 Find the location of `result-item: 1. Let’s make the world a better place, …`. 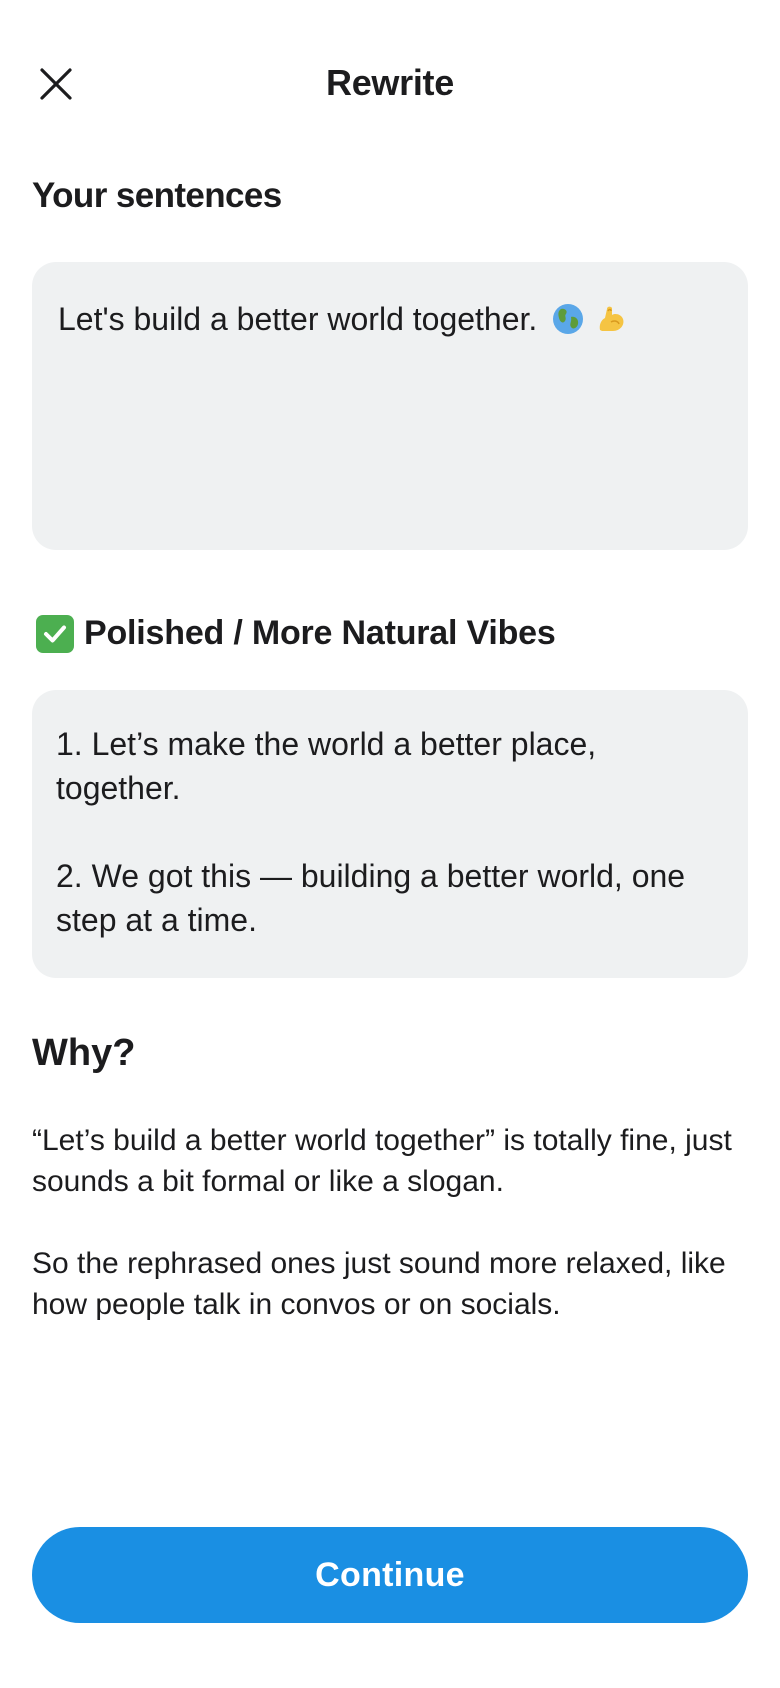

result-item: 1. Let’s make the world a better place, … is located at coordinates (390, 766).